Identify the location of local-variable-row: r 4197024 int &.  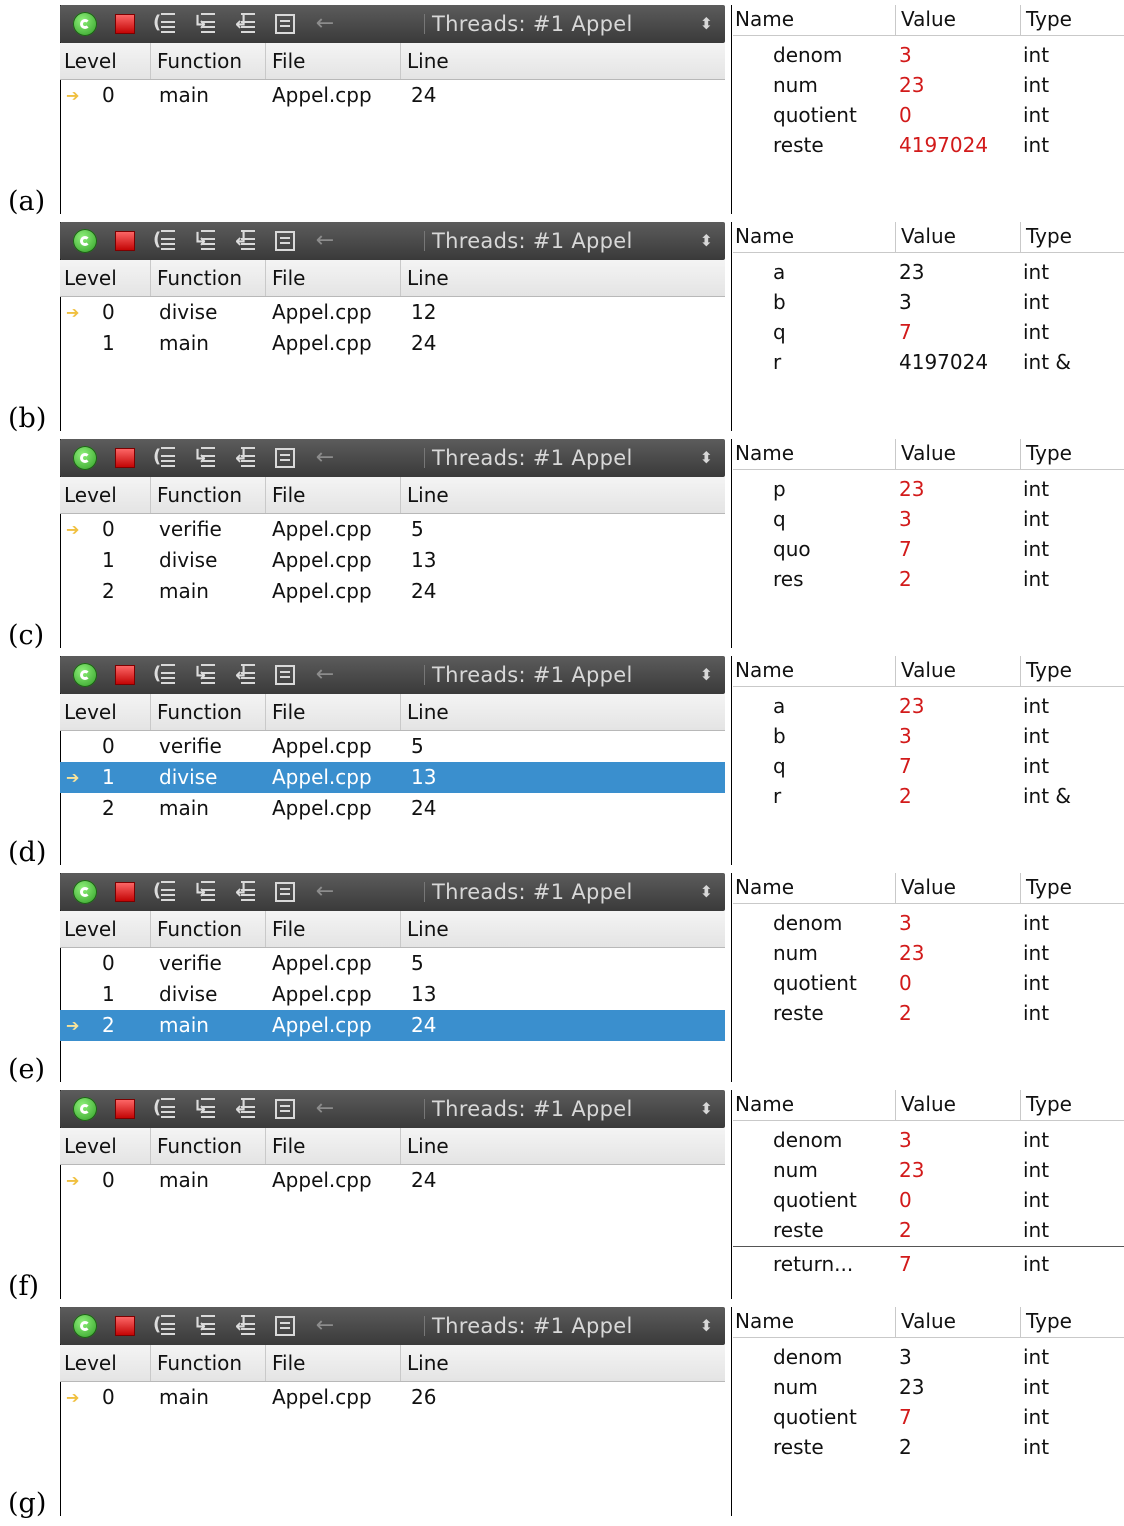
(928, 362).